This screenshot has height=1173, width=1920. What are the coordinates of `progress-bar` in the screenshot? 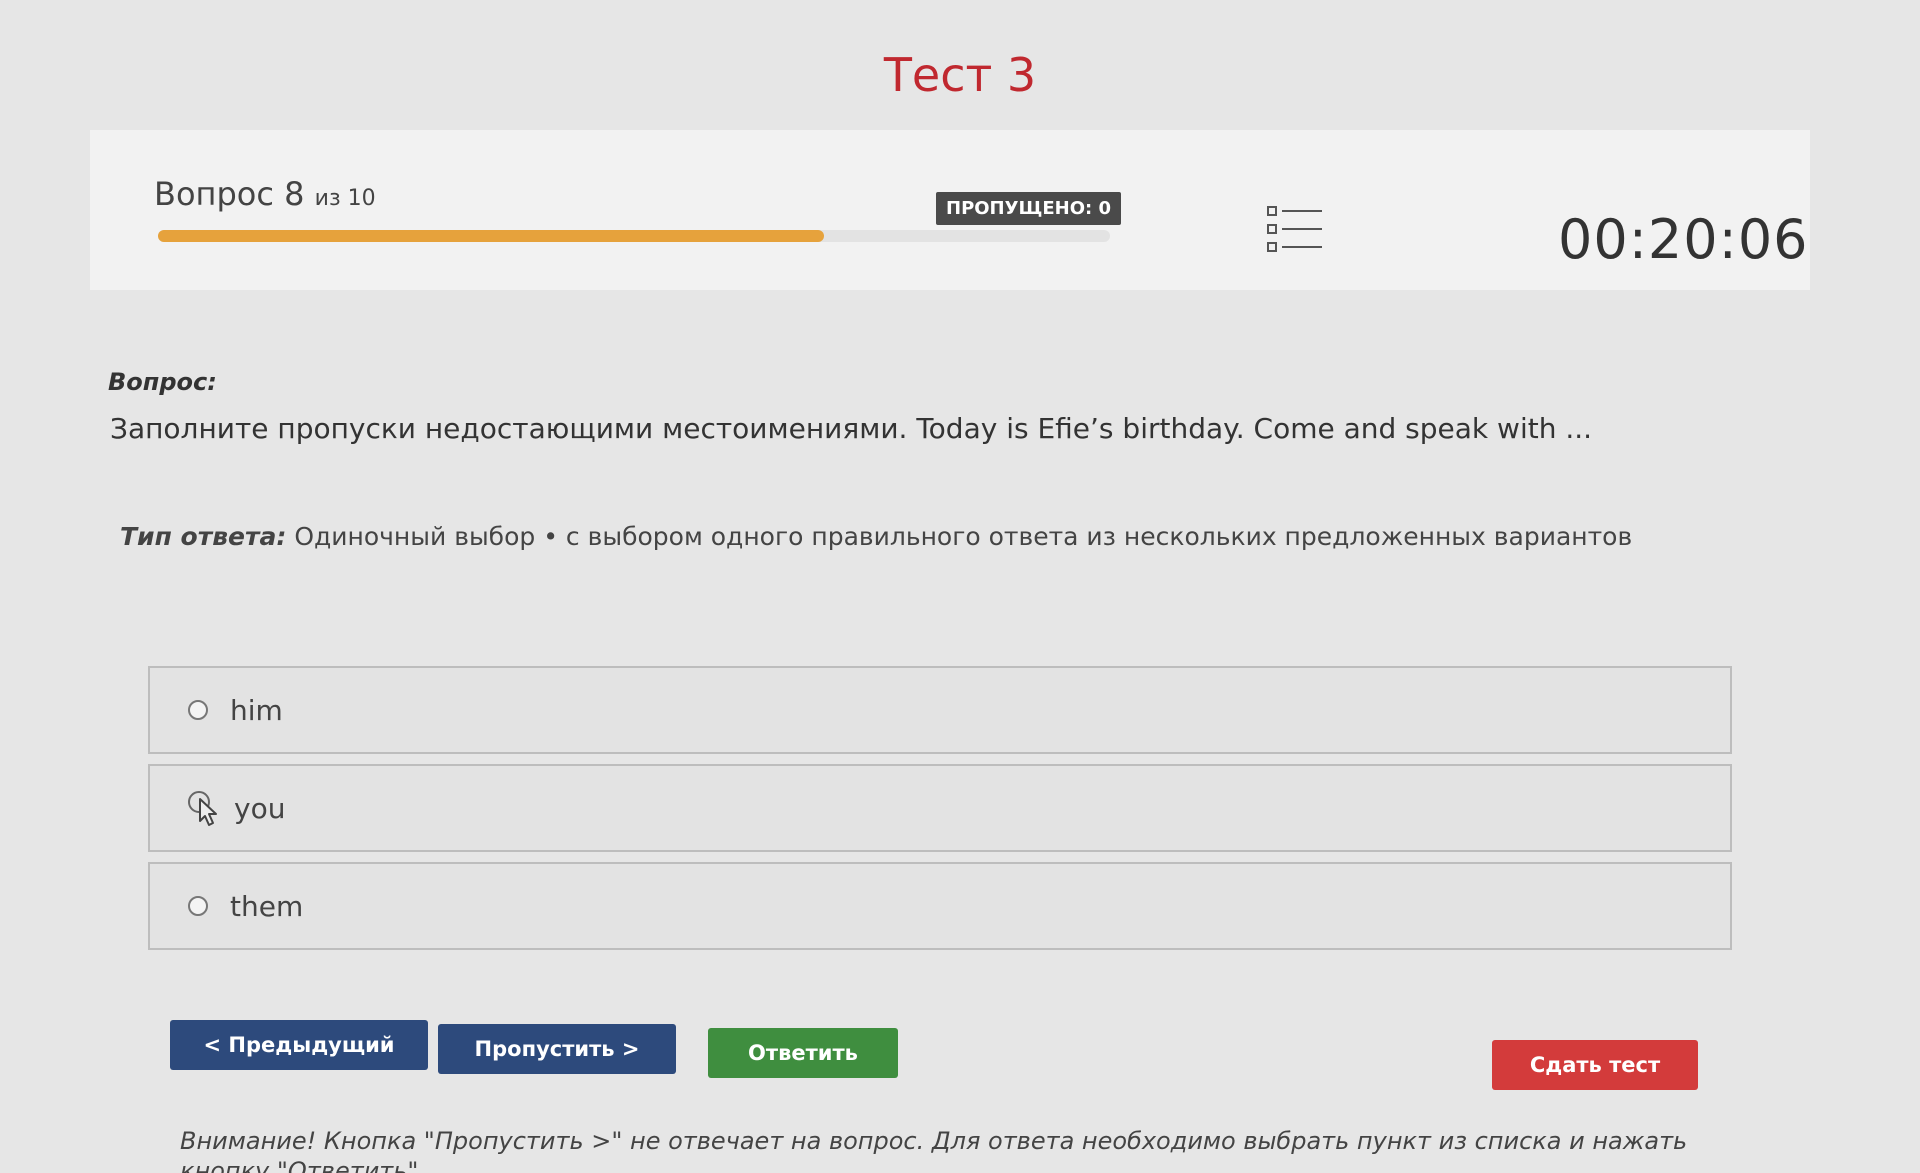 It's located at (634, 236).